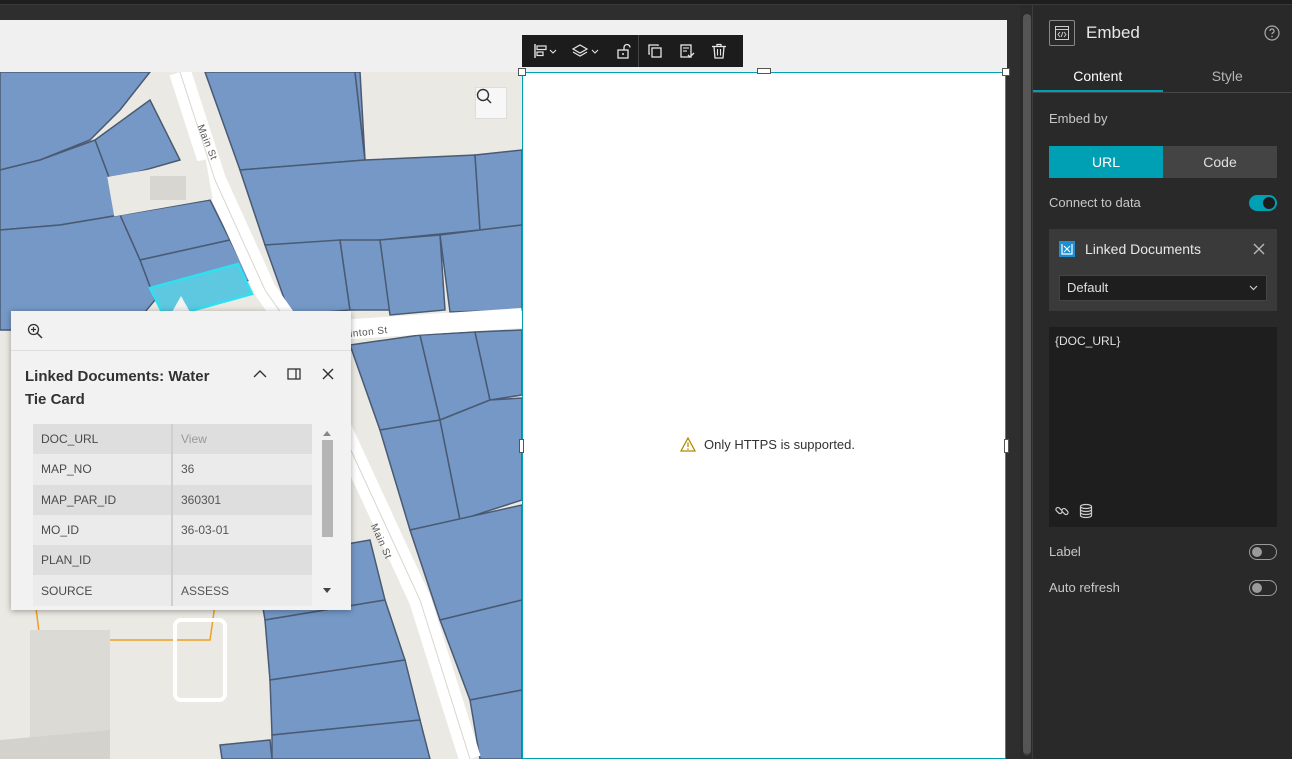 The image size is (1292, 759). Describe the element at coordinates (1263, 588) in the screenshot. I see `auto-refresh-toggle` at that location.